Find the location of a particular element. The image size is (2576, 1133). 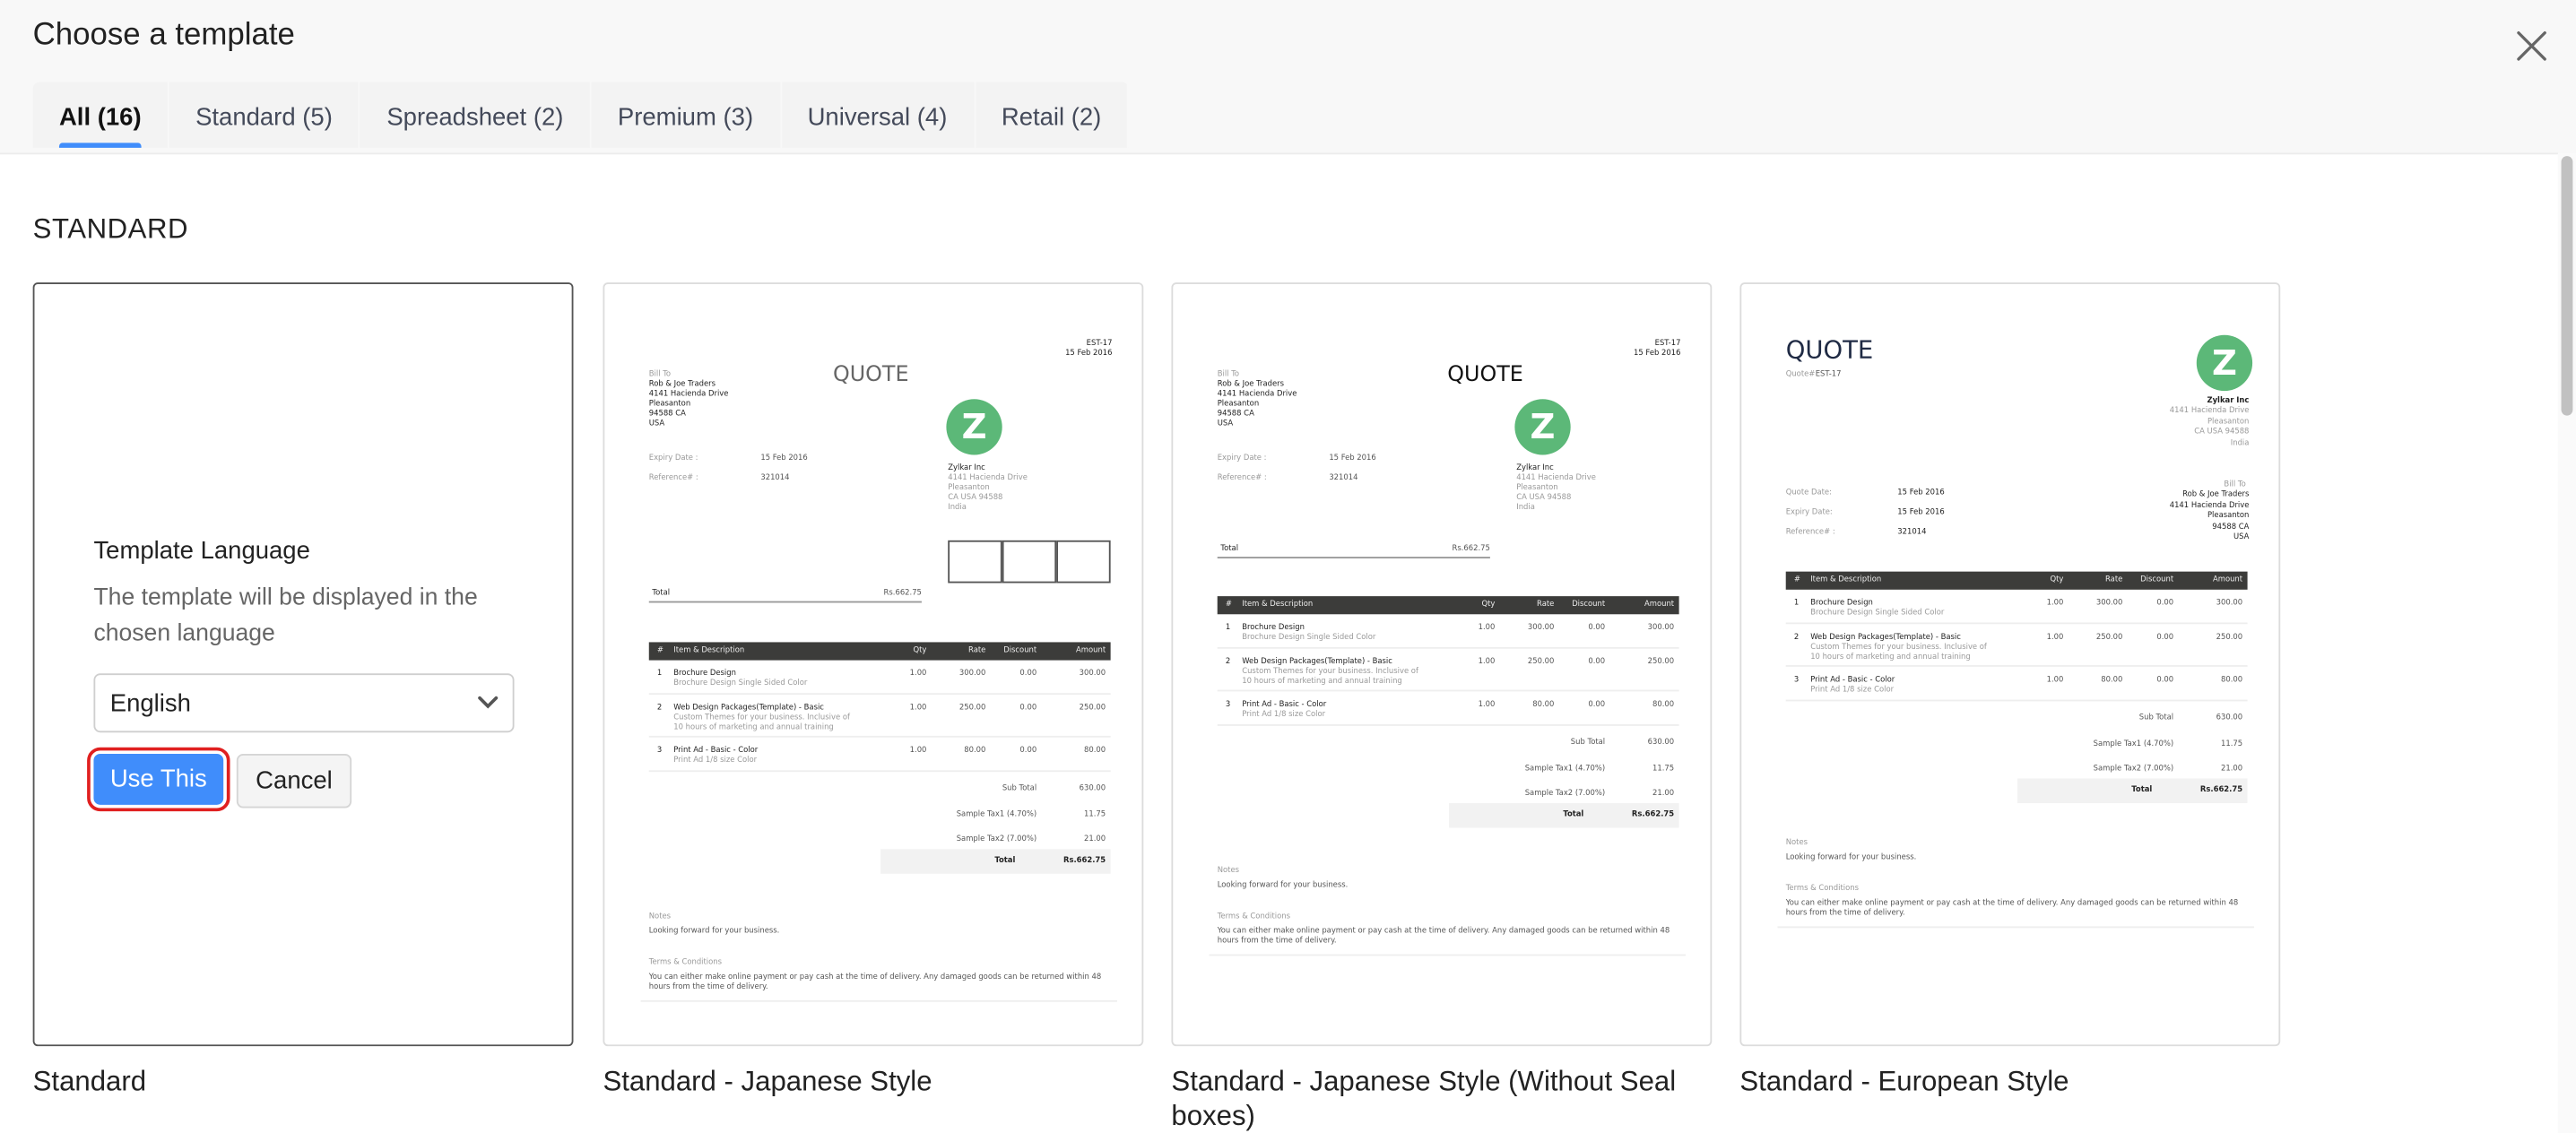

tab-premium: Premium (3) is located at coordinates (687, 115).